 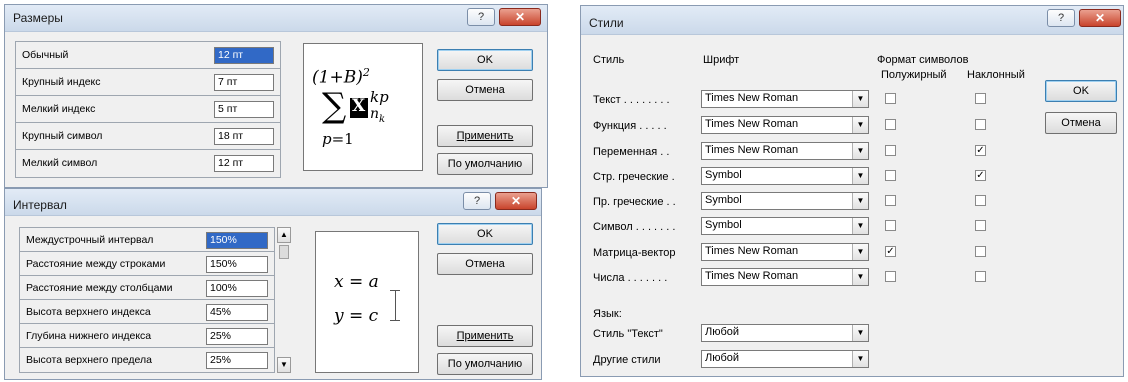 What do you see at coordinates (630, 126) in the screenshot?
I see `style-row-label: Функция . . . . .` at bounding box center [630, 126].